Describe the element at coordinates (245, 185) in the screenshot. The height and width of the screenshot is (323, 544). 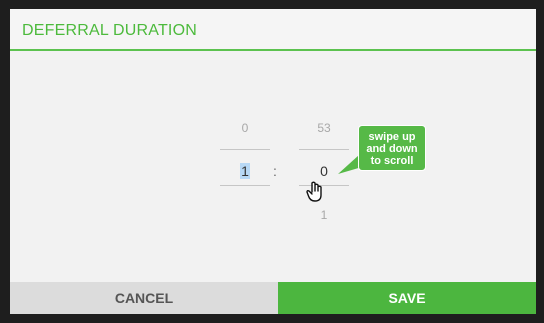
I see `hours-divider-bottom` at that location.